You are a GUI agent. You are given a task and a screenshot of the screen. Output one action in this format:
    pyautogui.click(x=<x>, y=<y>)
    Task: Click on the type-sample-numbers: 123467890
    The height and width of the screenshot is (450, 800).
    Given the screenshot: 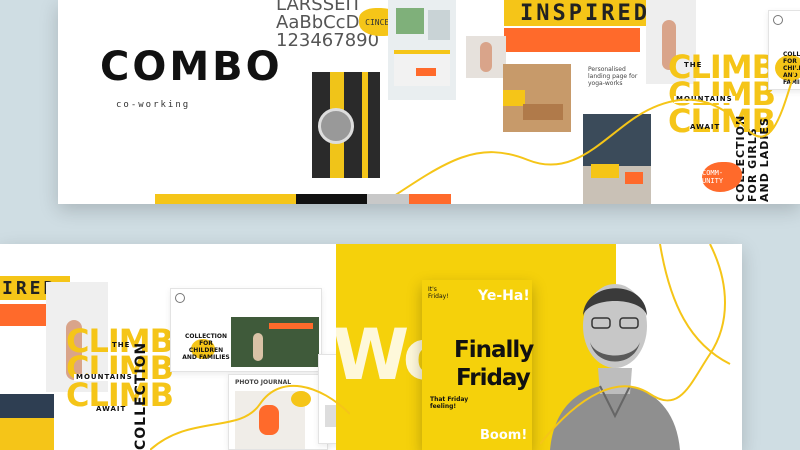 What is the action you would take?
    pyautogui.click(x=328, y=40)
    